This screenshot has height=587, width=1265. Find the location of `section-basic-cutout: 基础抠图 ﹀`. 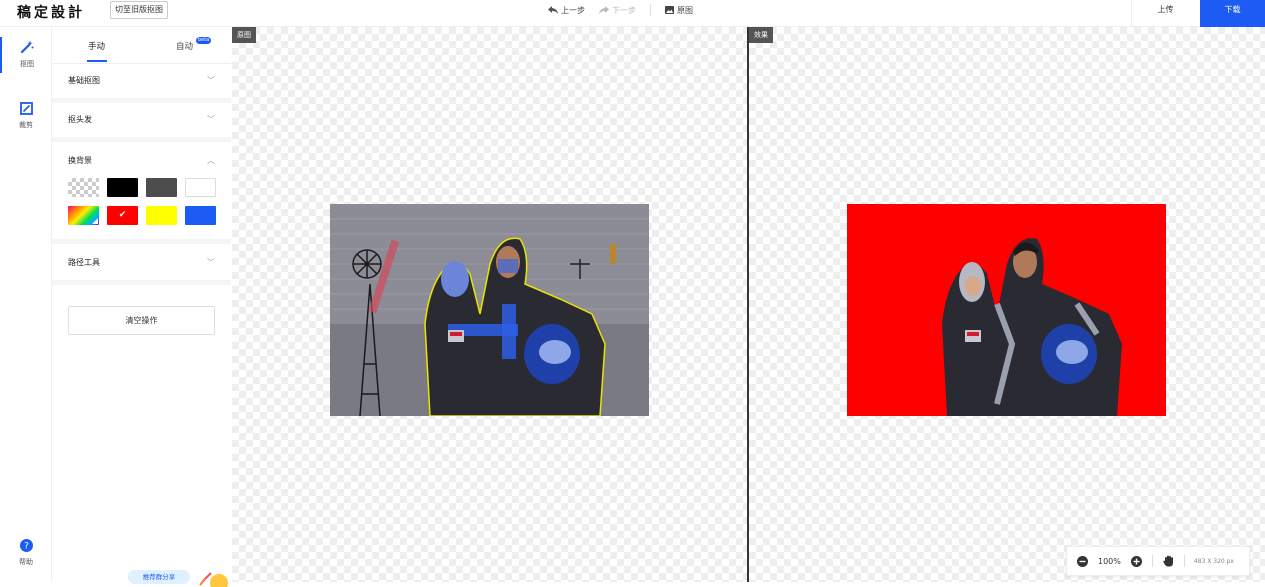

section-basic-cutout: 基础抠图 ﹀ is located at coordinates (141, 83).